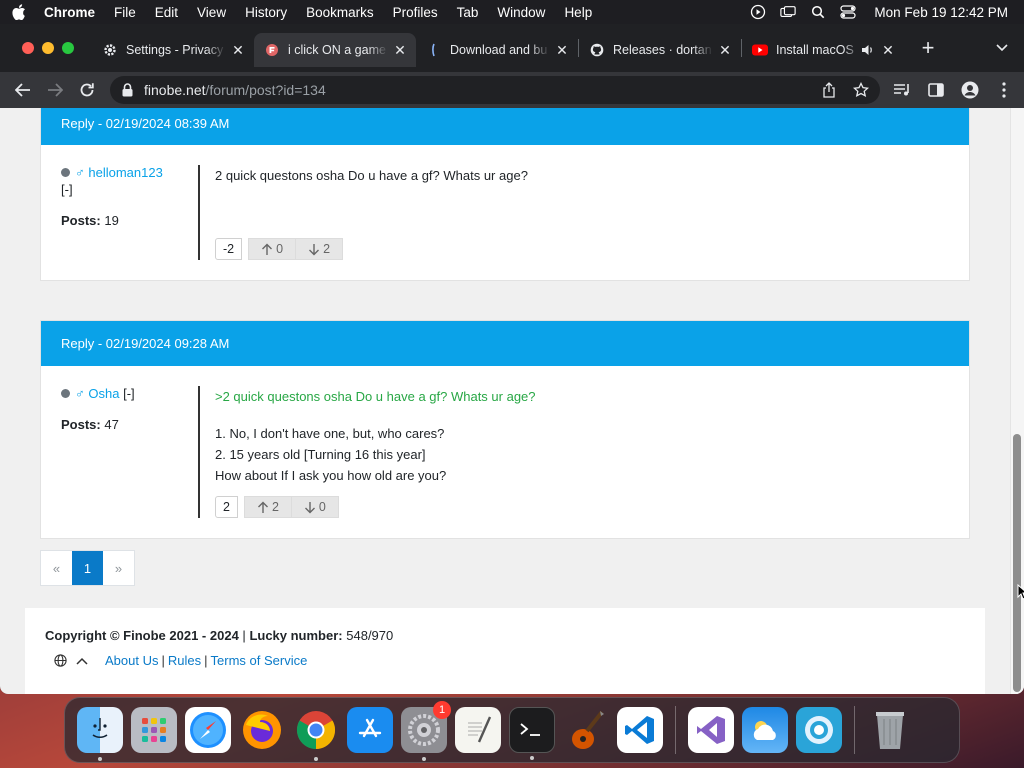 The width and height of the screenshot is (1024, 768). What do you see at coordinates (424, 759) in the screenshot?
I see `running-indicator` at bounding box center [424, 759].